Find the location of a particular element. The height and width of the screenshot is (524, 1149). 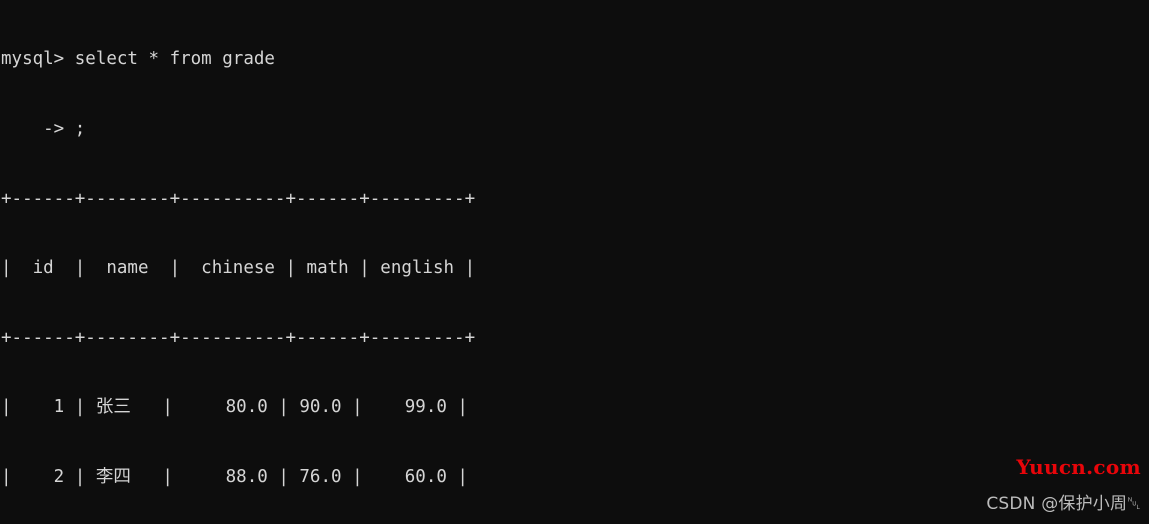

csdn-watermark: CSDN @保护小周␀ is located at coordinates (1063, 504).